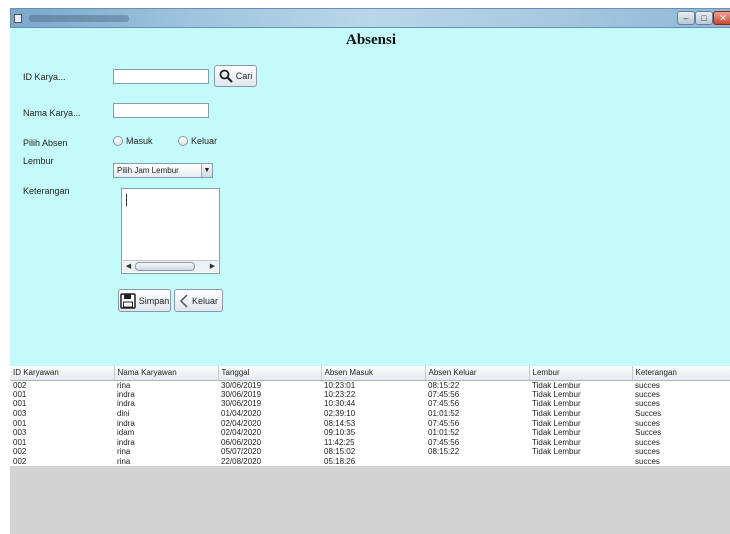 This screenshot has width=730, height=534. Describe the element at coordinates (170, 231) in the screenshot. I see `keterangan-textarea: ◀ ▶` at that location.